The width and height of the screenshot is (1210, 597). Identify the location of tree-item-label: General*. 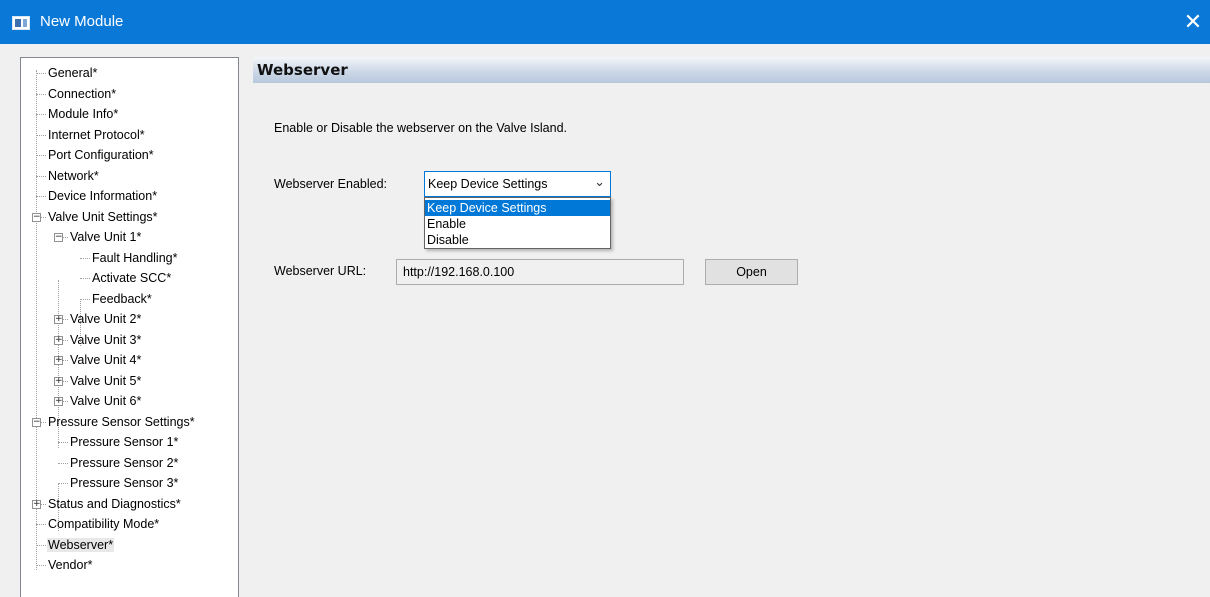
(73, 73).